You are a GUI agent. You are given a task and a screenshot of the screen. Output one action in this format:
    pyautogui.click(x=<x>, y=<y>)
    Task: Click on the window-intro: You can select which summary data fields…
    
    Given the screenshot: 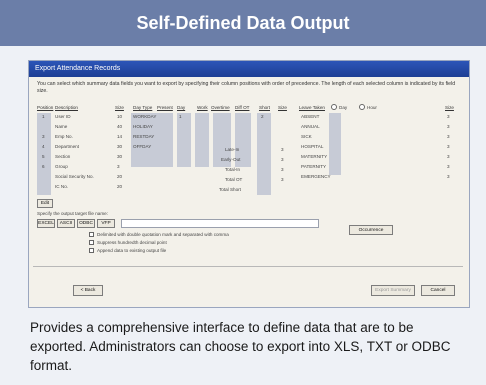 What is the action you would take?
    pyautogui.click(x=246, y=87)
    